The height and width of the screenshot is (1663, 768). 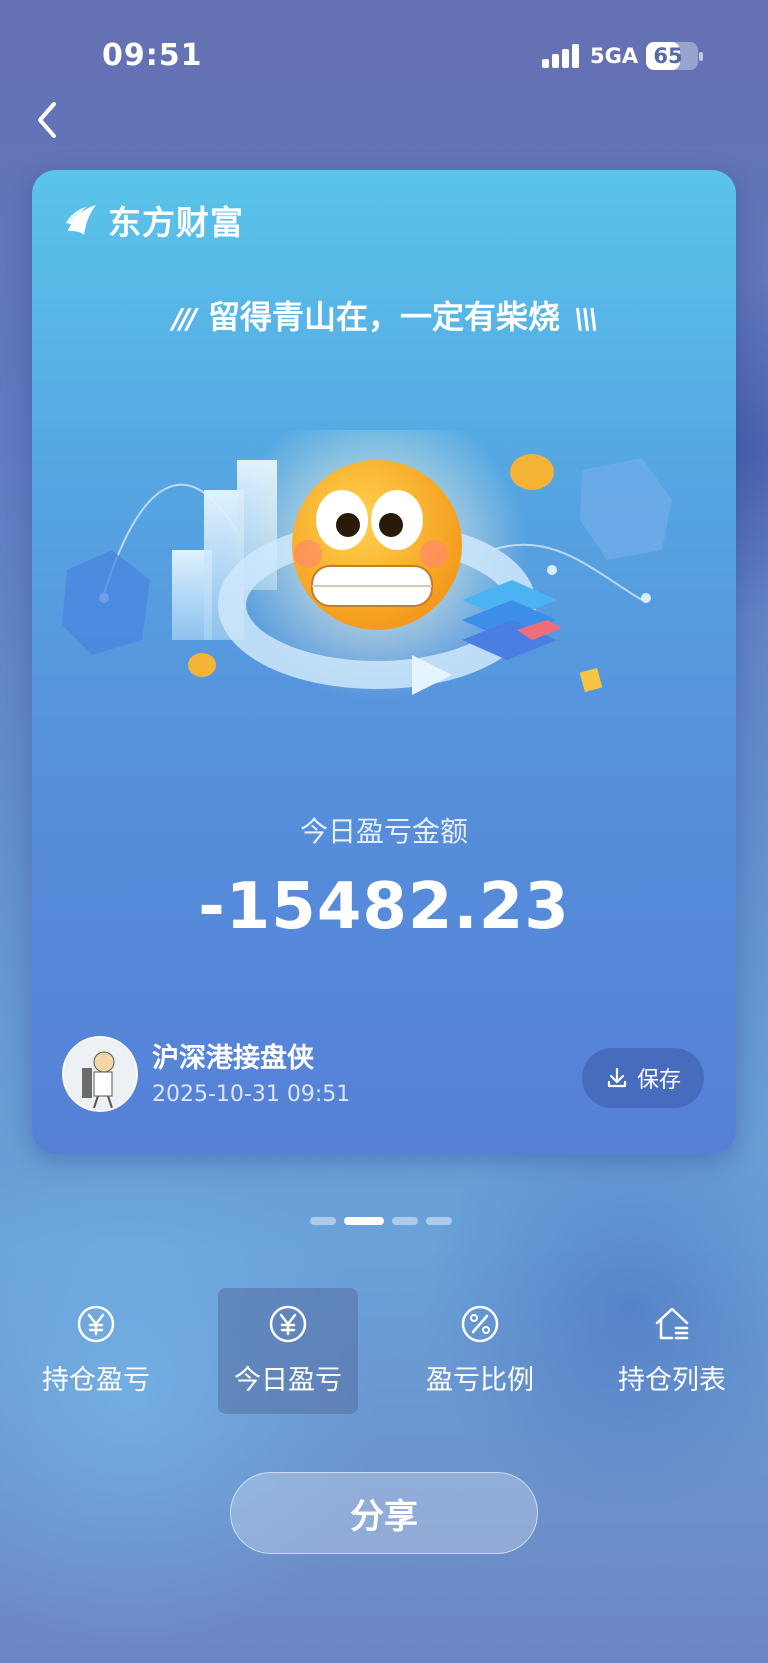 I want to click on metric-label: 今日盈亏金额, so click(x=383, y=831).